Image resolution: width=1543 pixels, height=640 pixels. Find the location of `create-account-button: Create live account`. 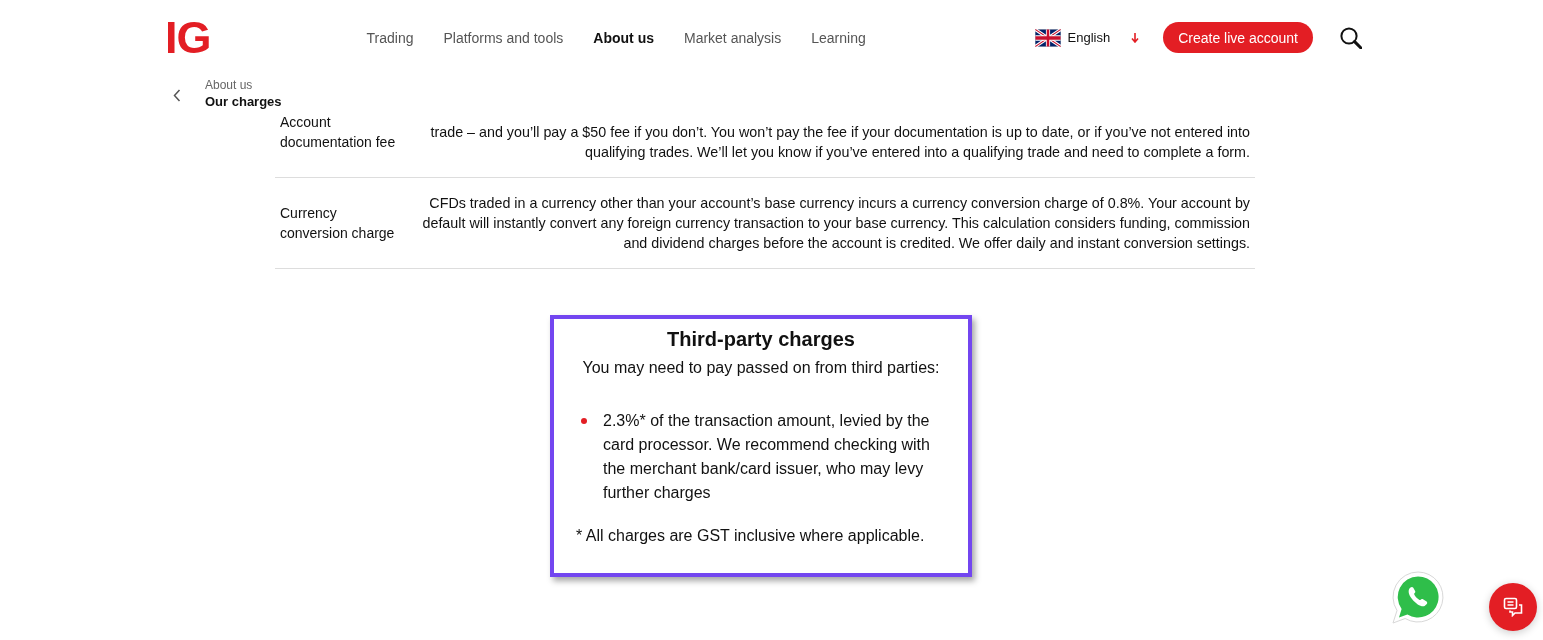

create-account-button: Create live account is located at coordinates (1238, 37).